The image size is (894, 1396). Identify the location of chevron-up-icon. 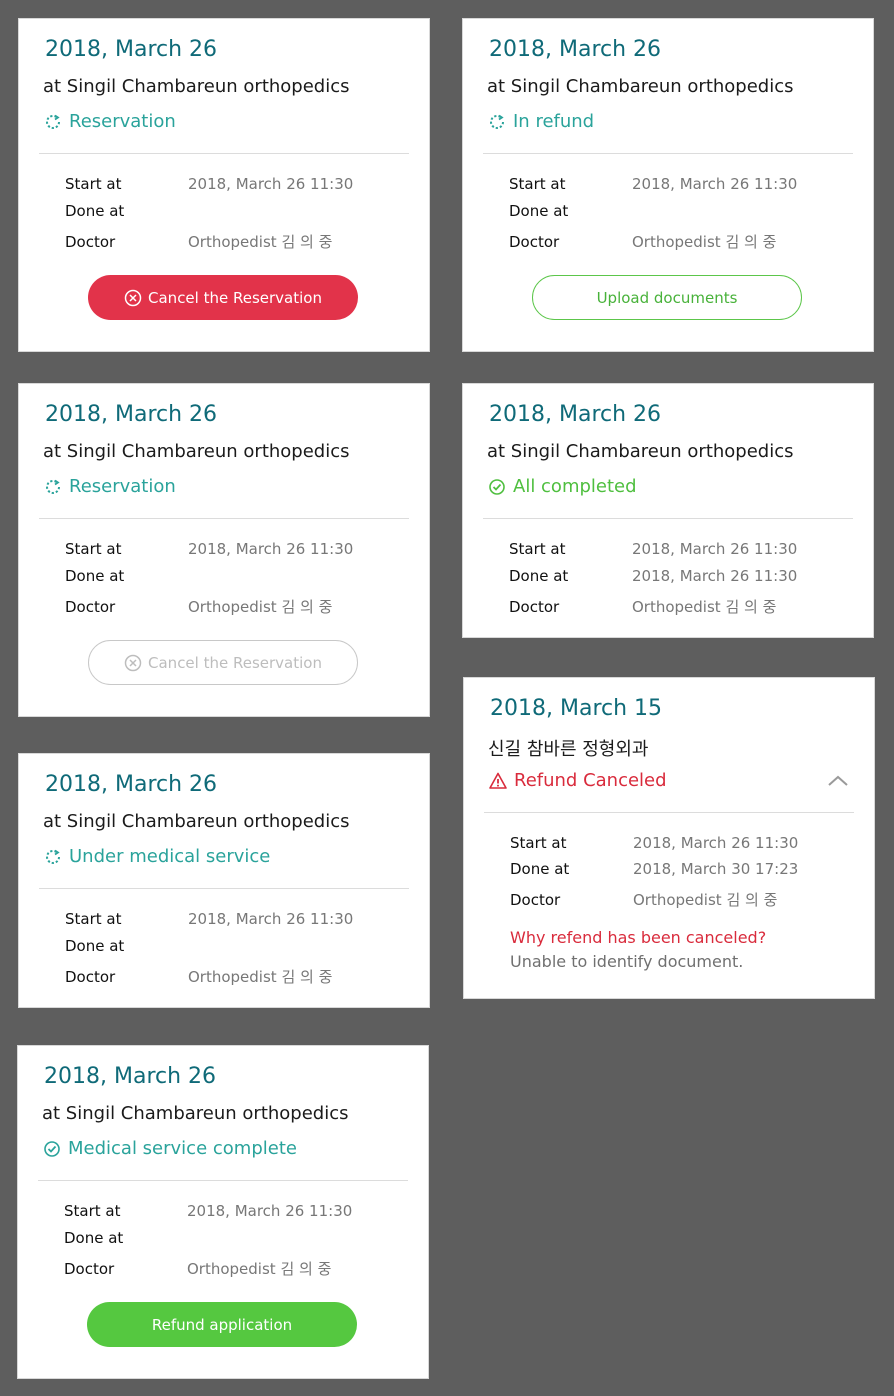
(838, 781).